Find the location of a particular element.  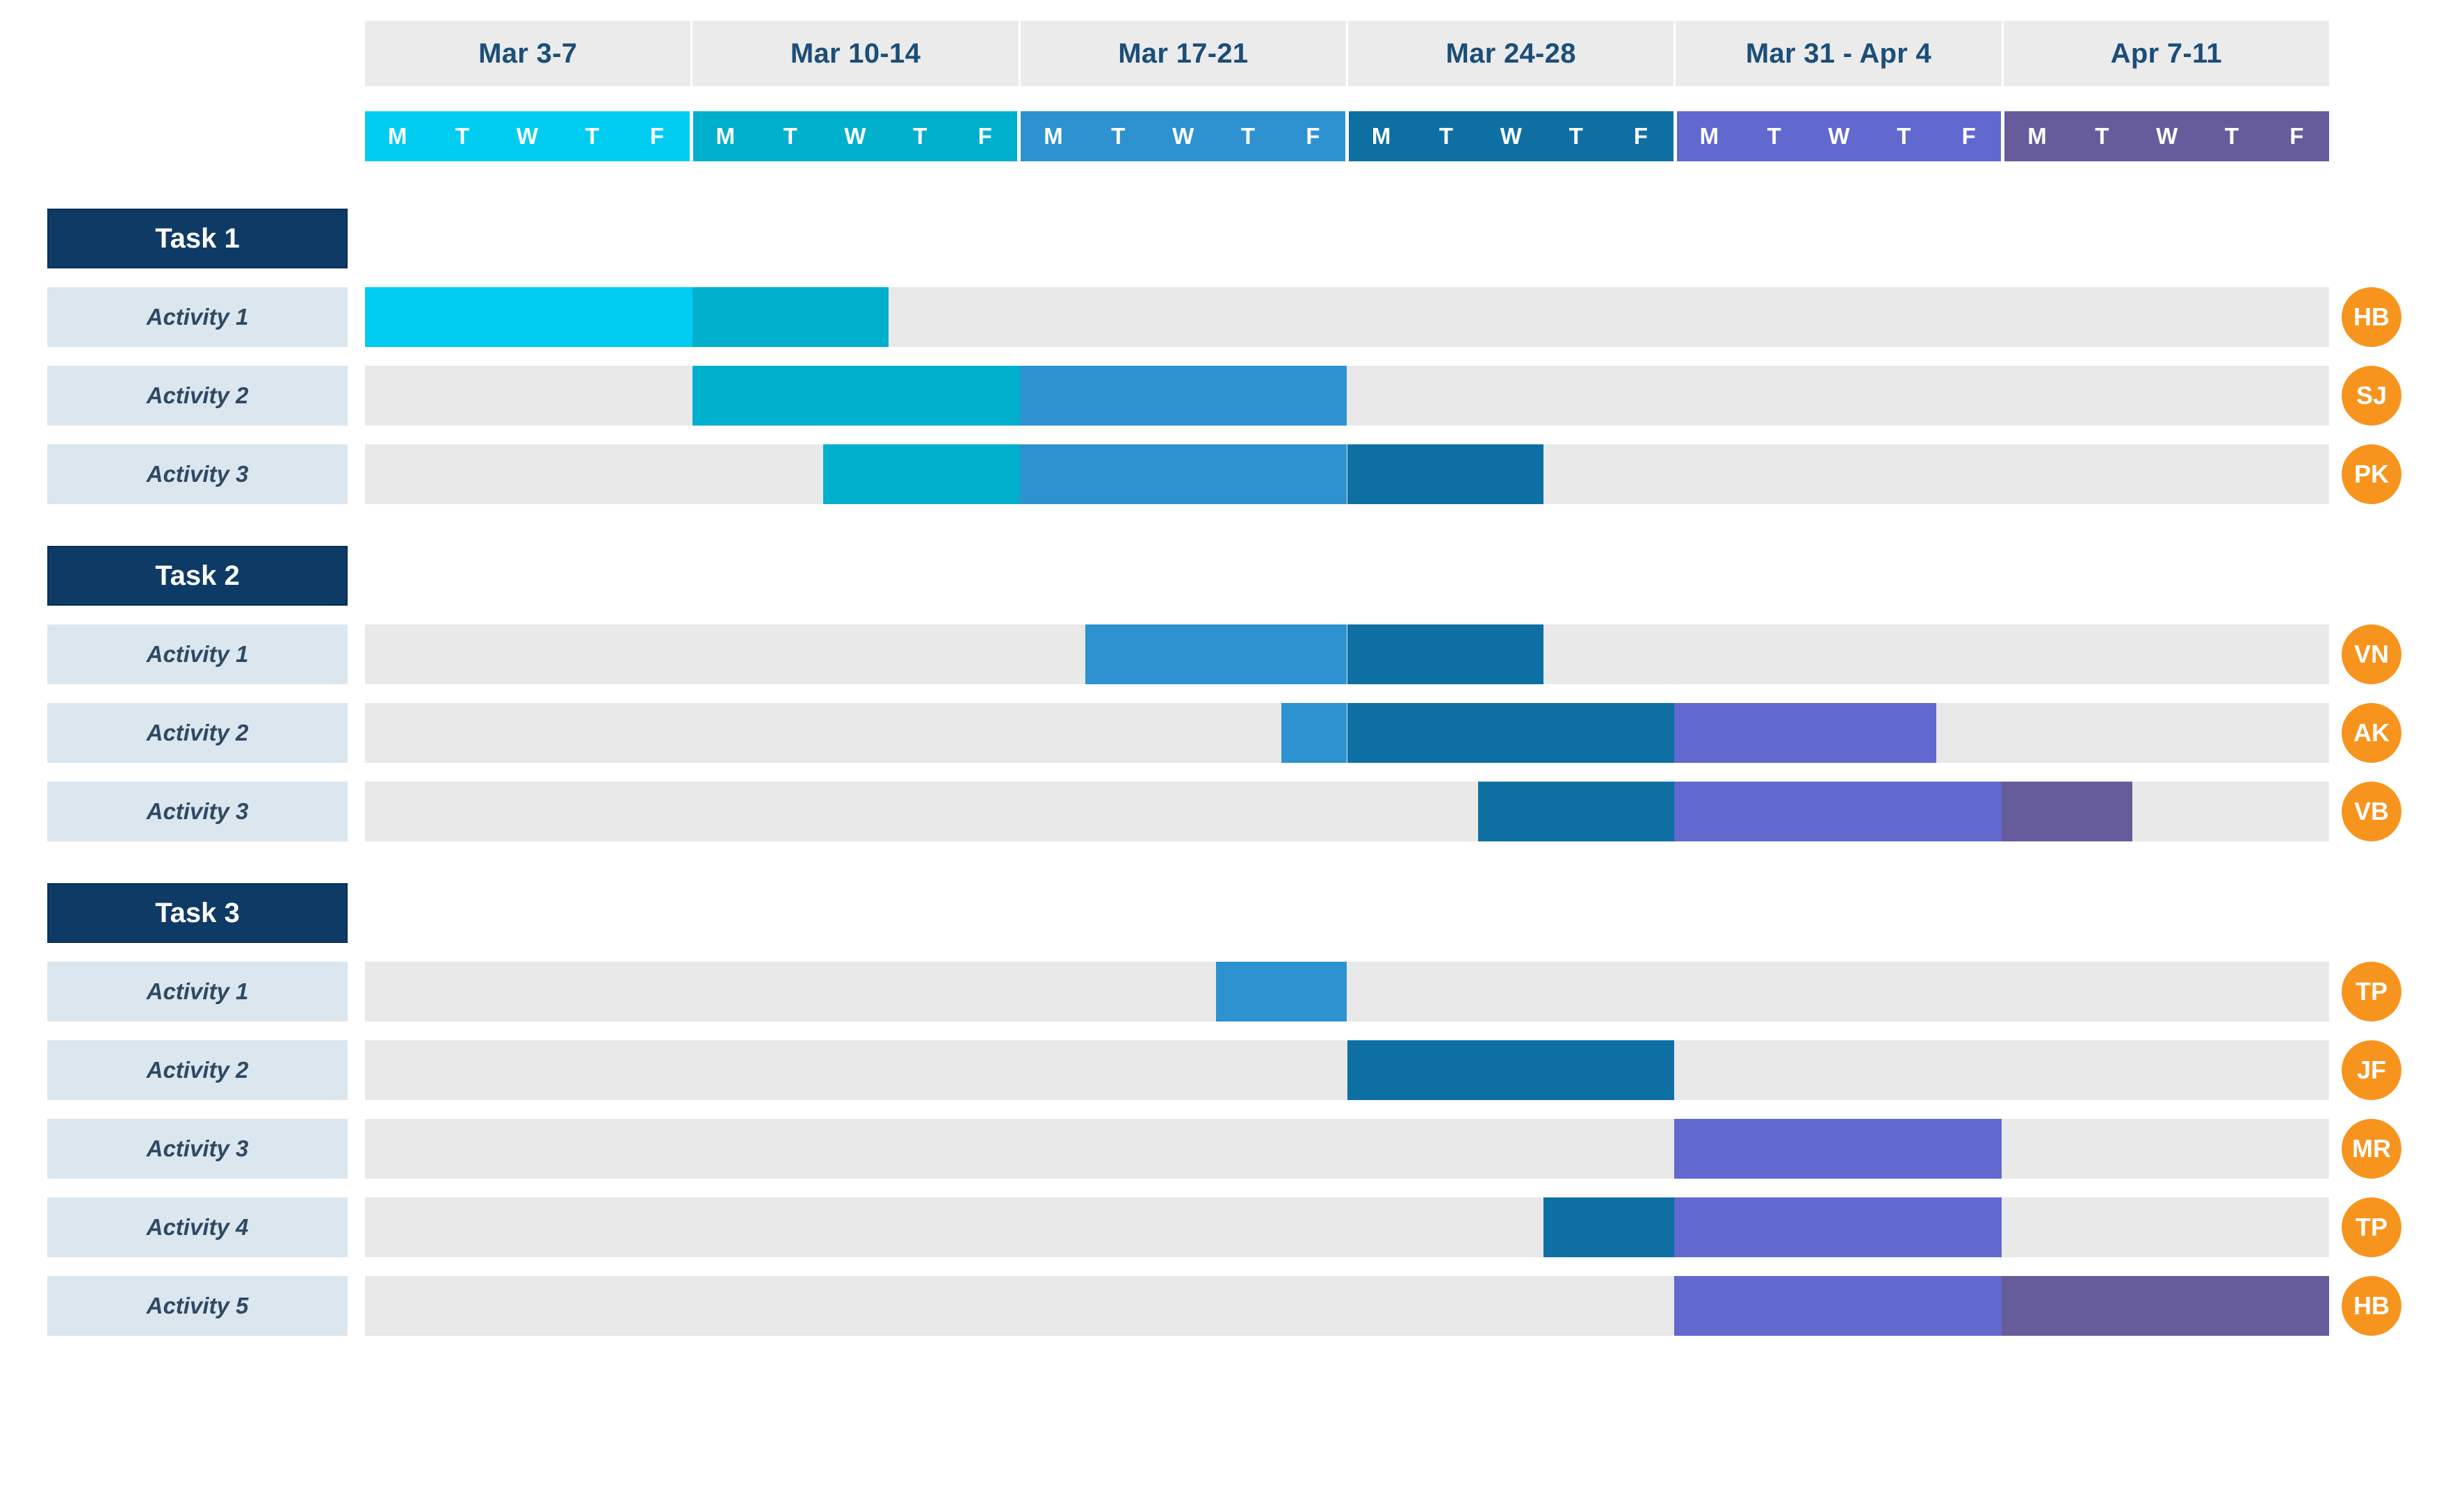

activity-label: Activity 5 is located at coordinates (197, 1306).